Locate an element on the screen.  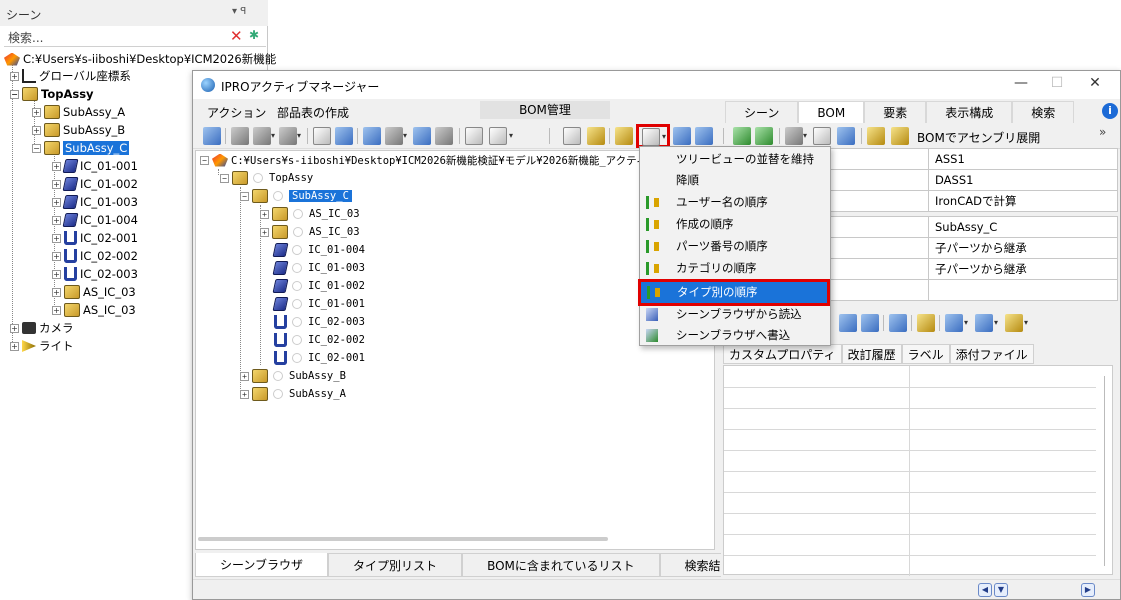
tab-label: ラベル is located at coordinates (925, 354).